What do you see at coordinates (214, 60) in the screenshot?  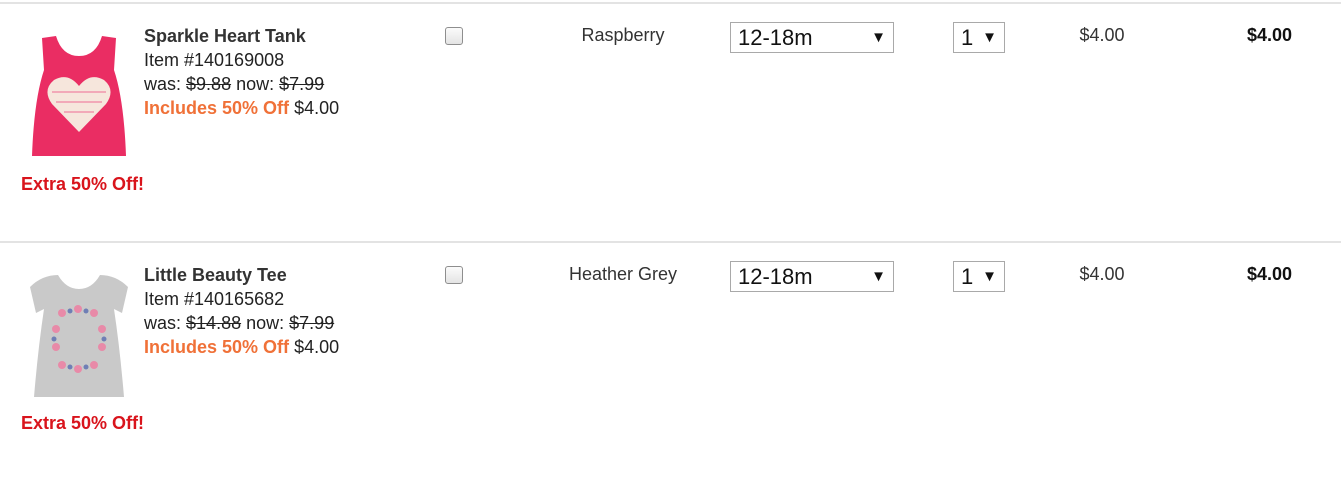 I see `item-number: Item #140169008` at bounding box center [214, 60].